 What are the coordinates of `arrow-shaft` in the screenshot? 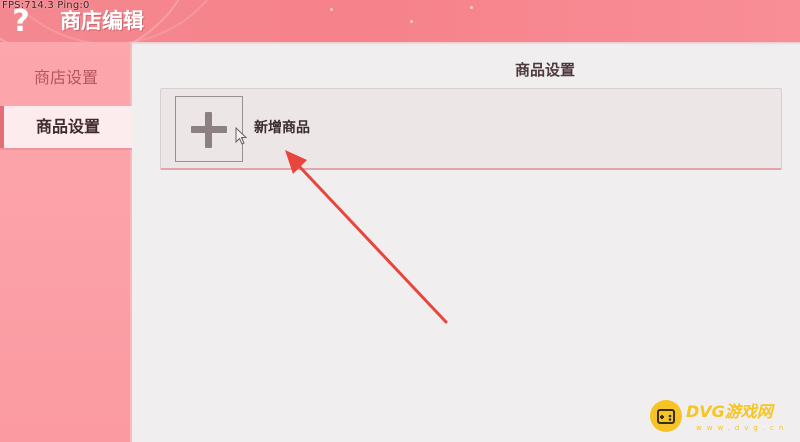 It's located at (372, 243).